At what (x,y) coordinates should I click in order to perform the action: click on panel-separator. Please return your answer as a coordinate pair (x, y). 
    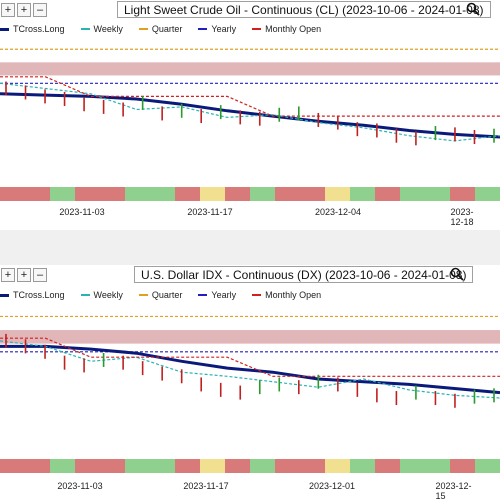
    Looking at the image, I should click on (250, 247).